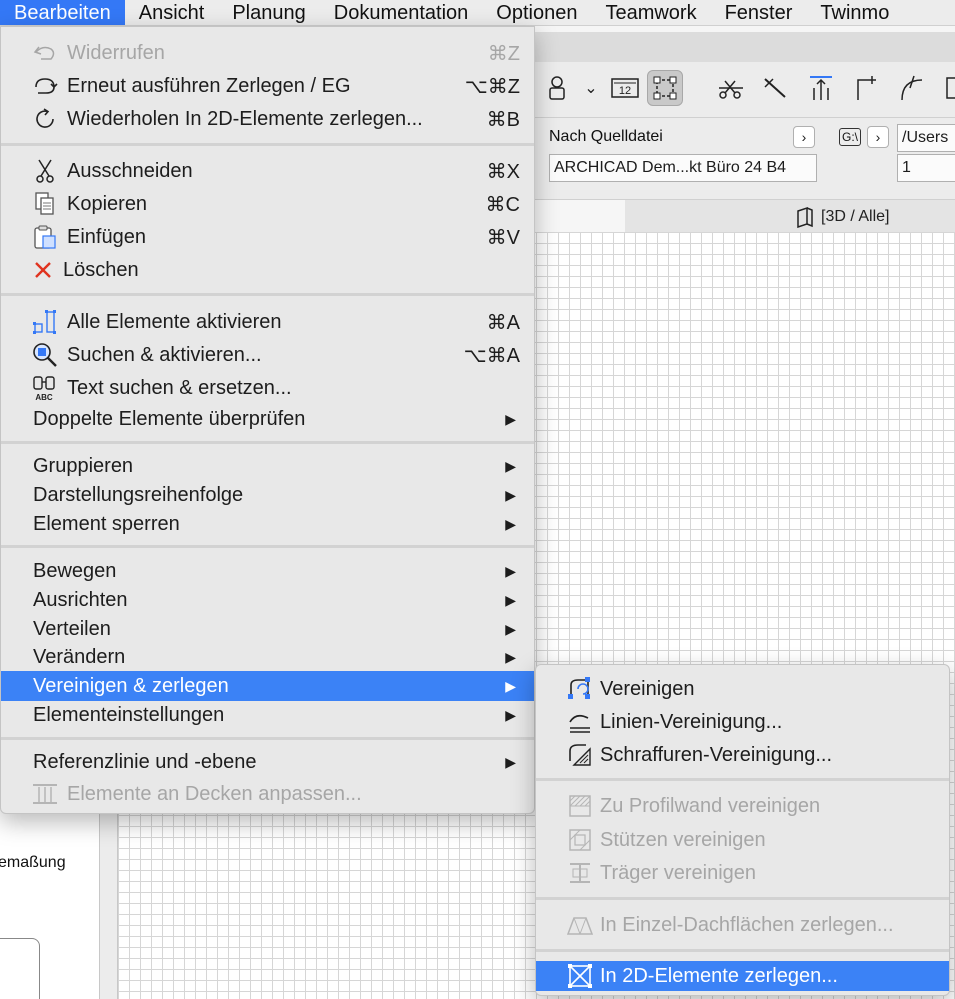 Image resolution: width=955 pixels, height=999 pixels. I want to click on split-scissors-icon, so click(731, 88).